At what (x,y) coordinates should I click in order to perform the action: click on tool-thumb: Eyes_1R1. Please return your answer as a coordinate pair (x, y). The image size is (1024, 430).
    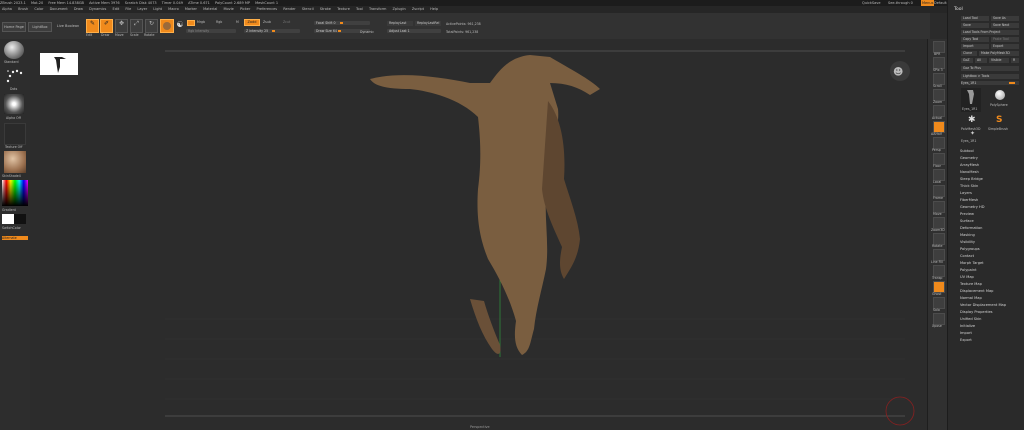
    Looking at the image, I should click on (971, 100).